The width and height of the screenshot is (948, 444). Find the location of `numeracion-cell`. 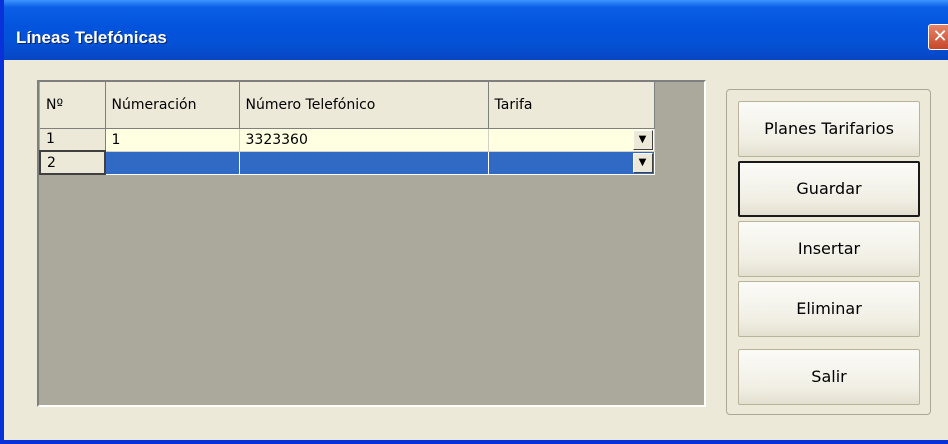

numeracion-cell is located at coordinates (172, 163).